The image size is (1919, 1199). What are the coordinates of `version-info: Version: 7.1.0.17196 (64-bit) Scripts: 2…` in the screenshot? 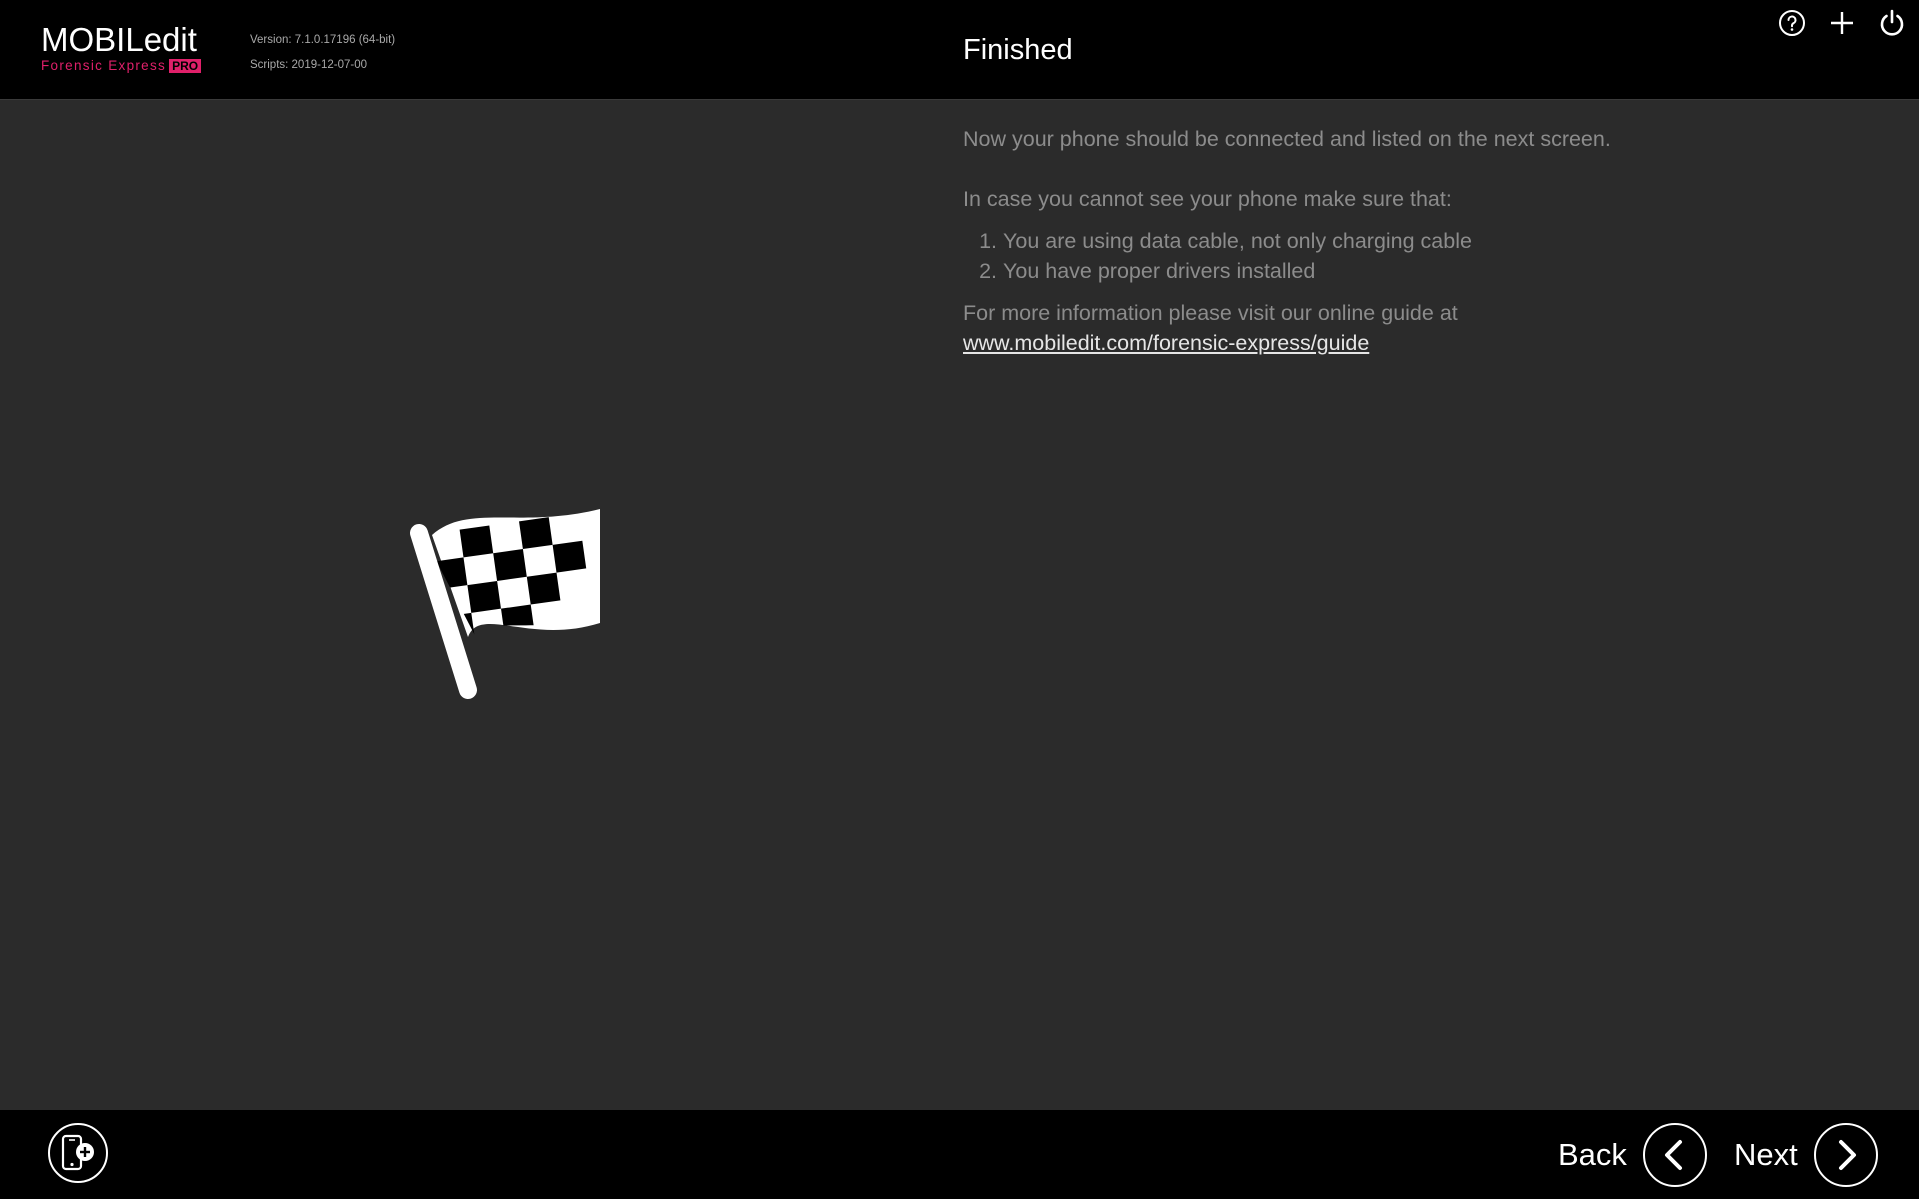 It's located at (322, 53).